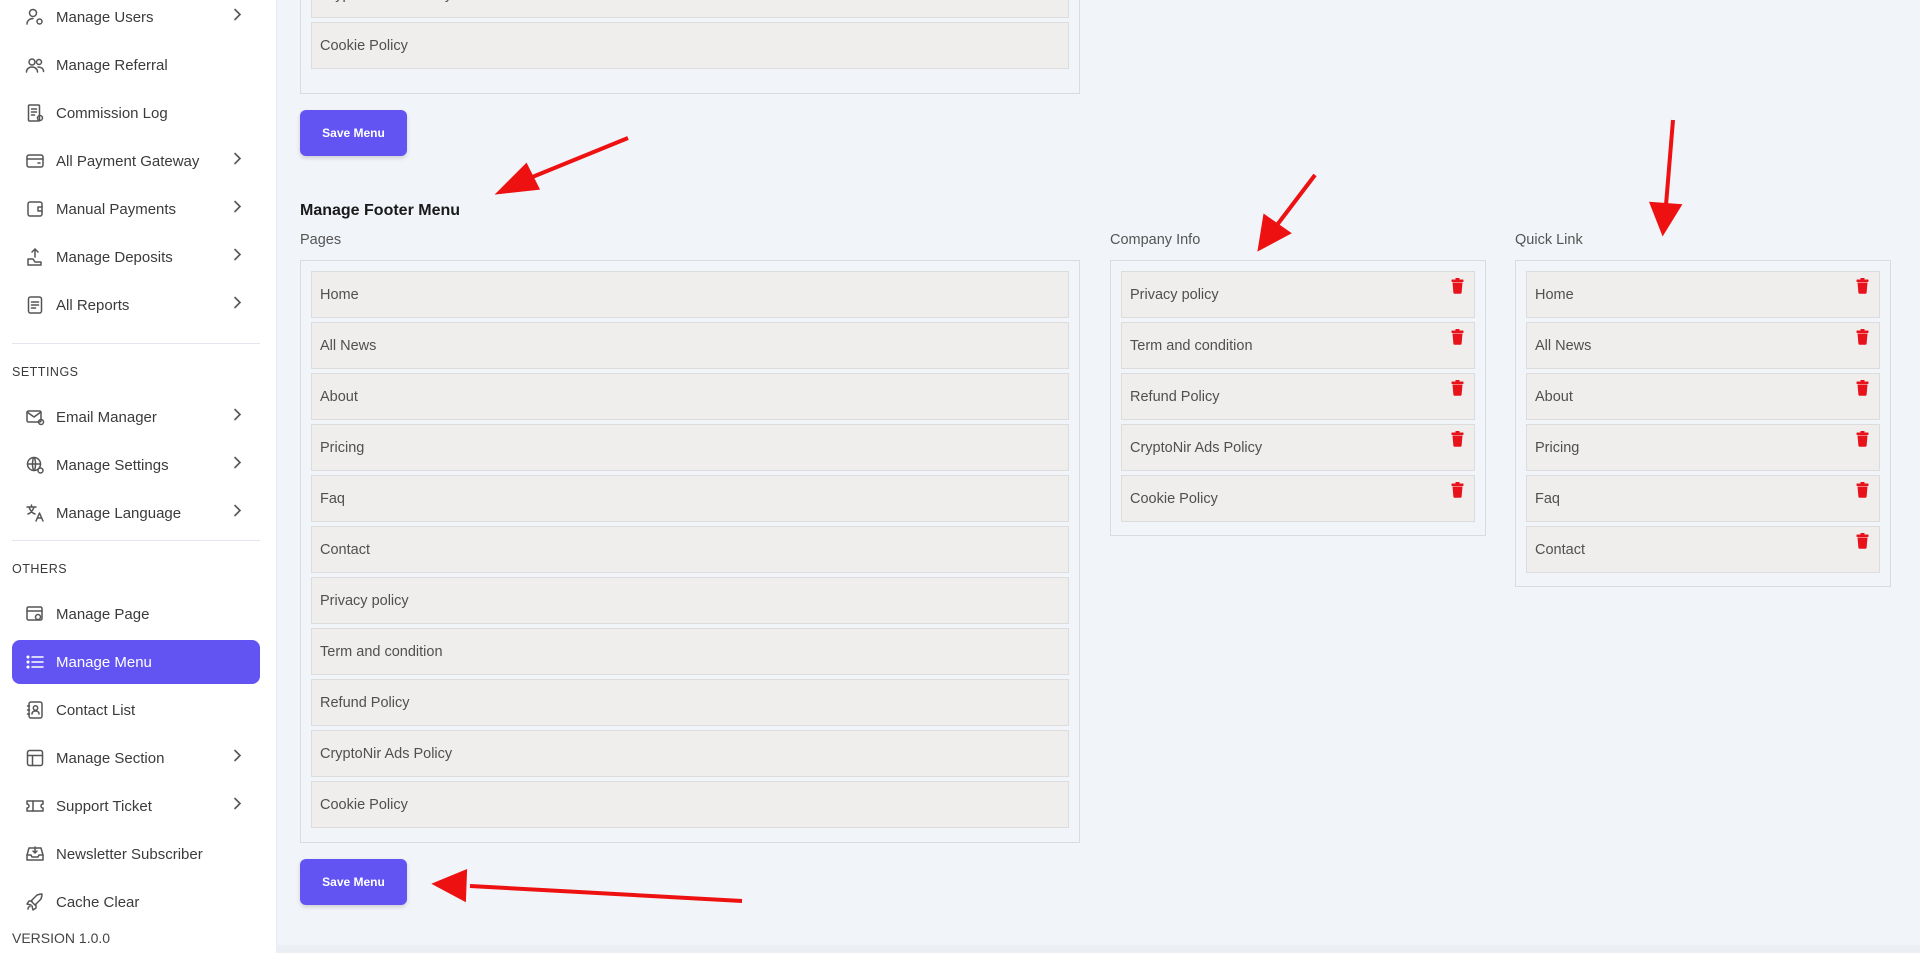 Image resolution: width=1920 pixels, height=953 pixels. Describe the element at coordinates (105, 17) in the screenshot. I see `sidebar-item-label: Manage Users` at that location.